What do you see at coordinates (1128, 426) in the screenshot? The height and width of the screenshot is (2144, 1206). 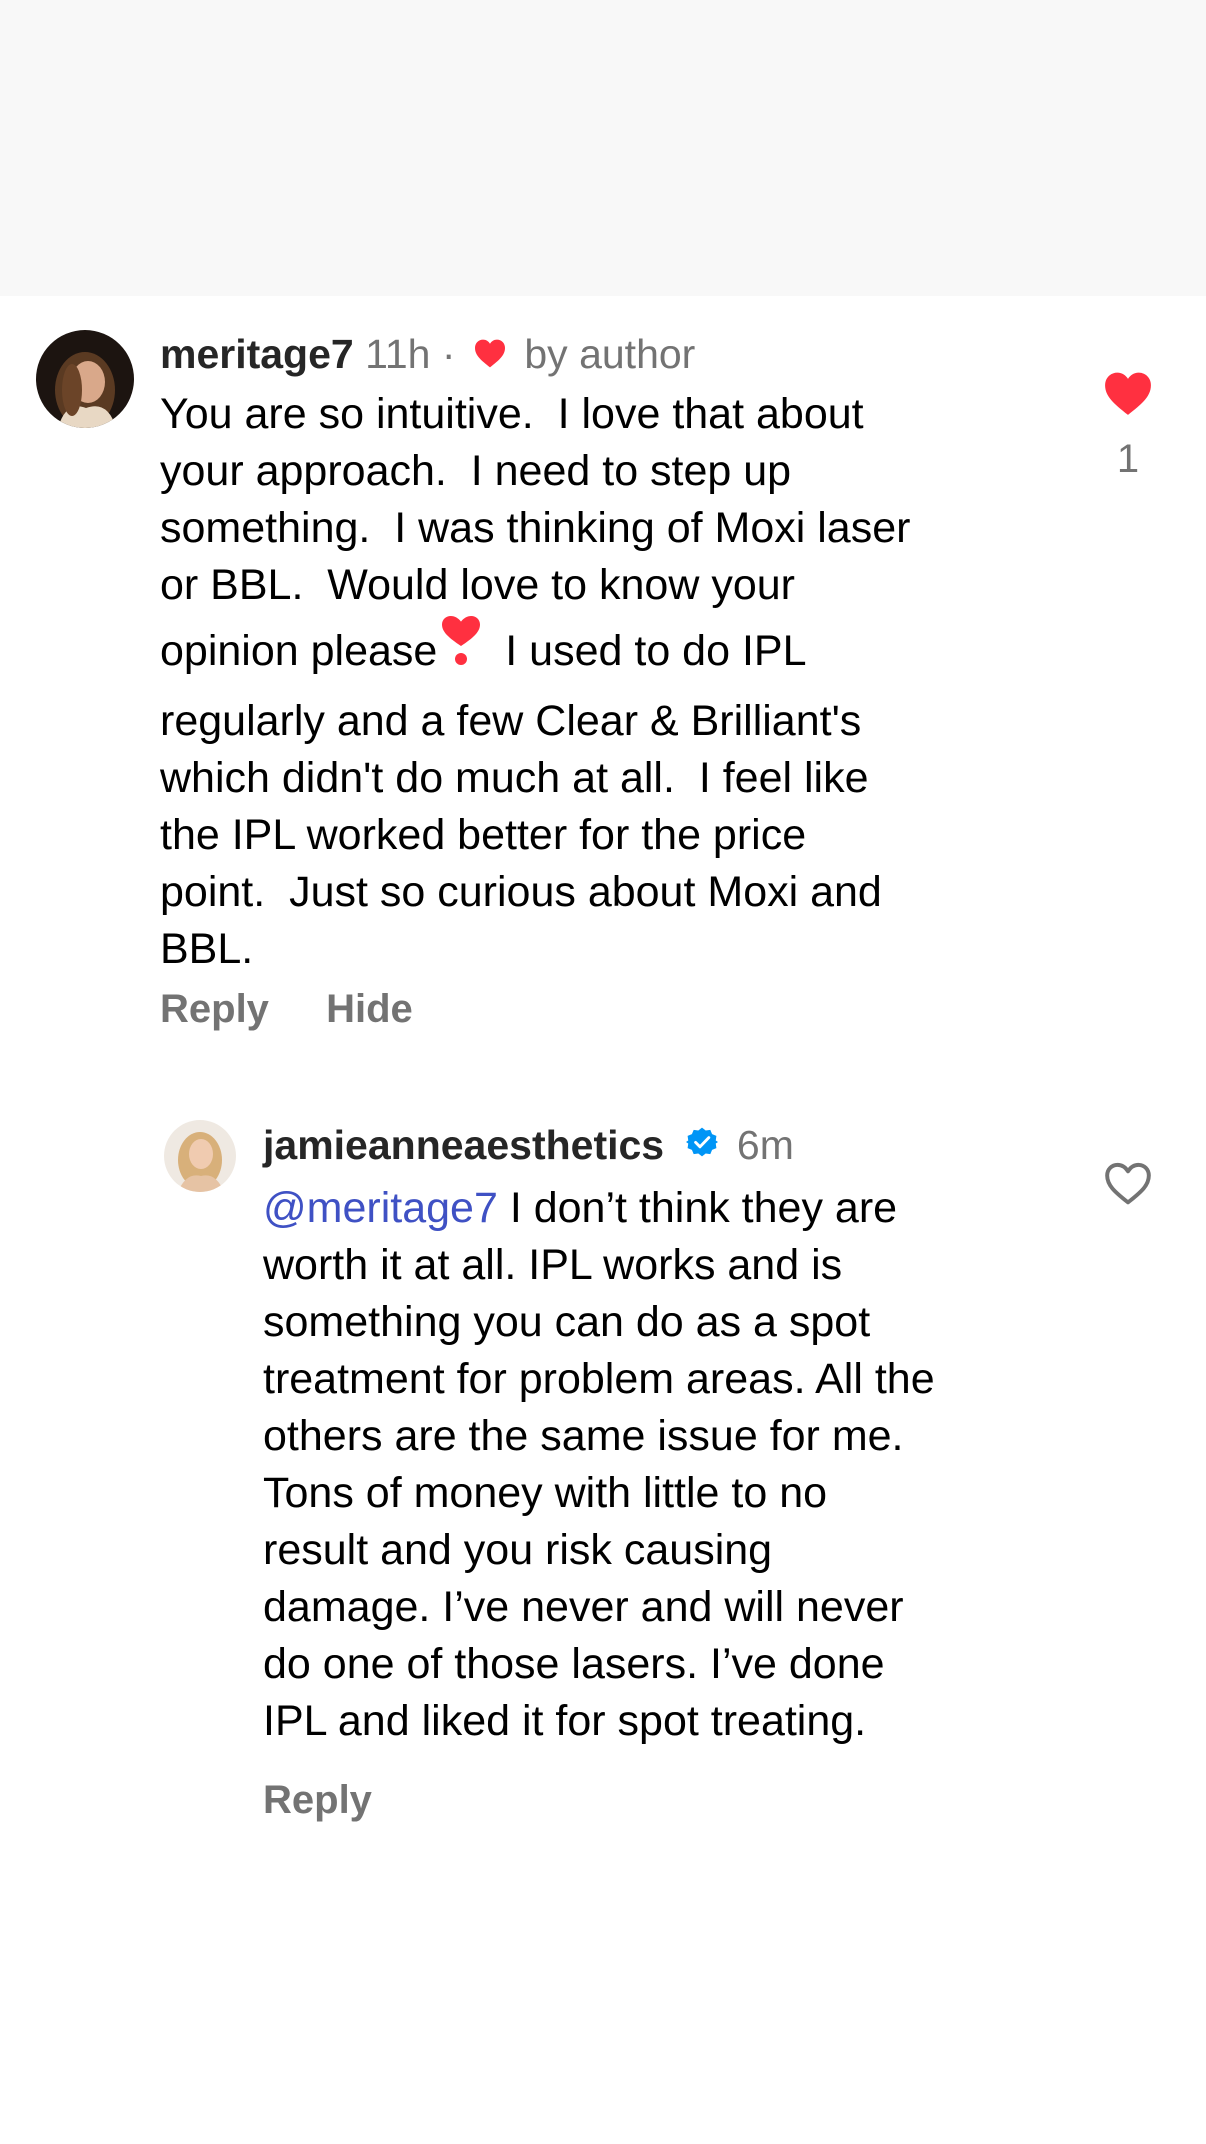 I see `like-column: 1` at bounding box center [1128, 426].